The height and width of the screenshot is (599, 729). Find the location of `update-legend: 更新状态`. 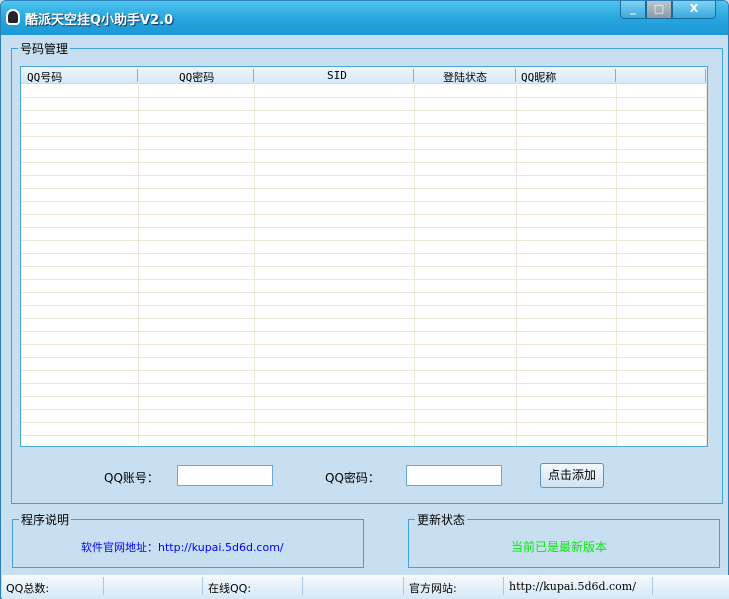

update-legend: 更新状态 is located at coordinates (441, 520).